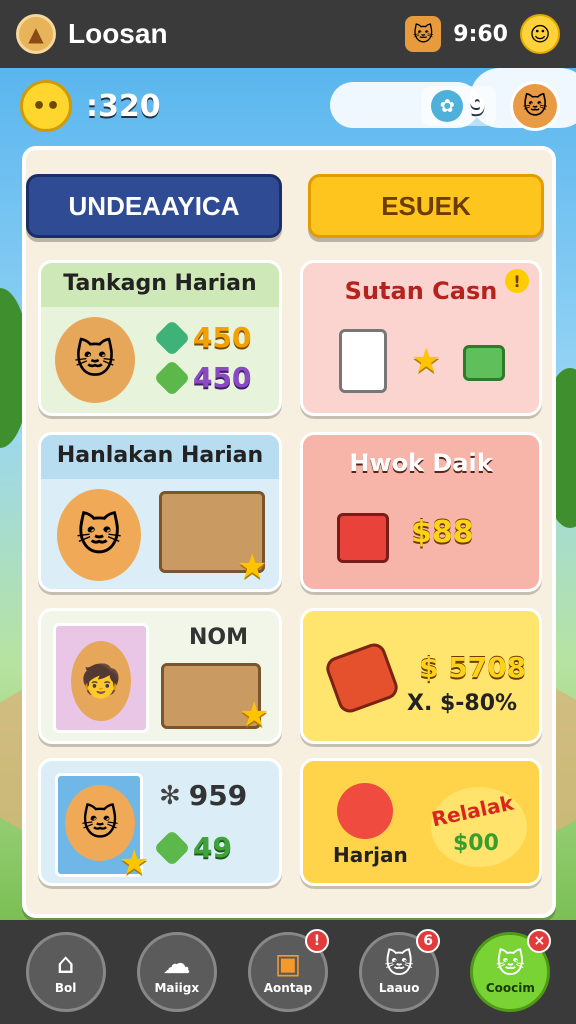 The image size is (576, 1024). I want to click on nav-label: Aontap, so click(288, 988).